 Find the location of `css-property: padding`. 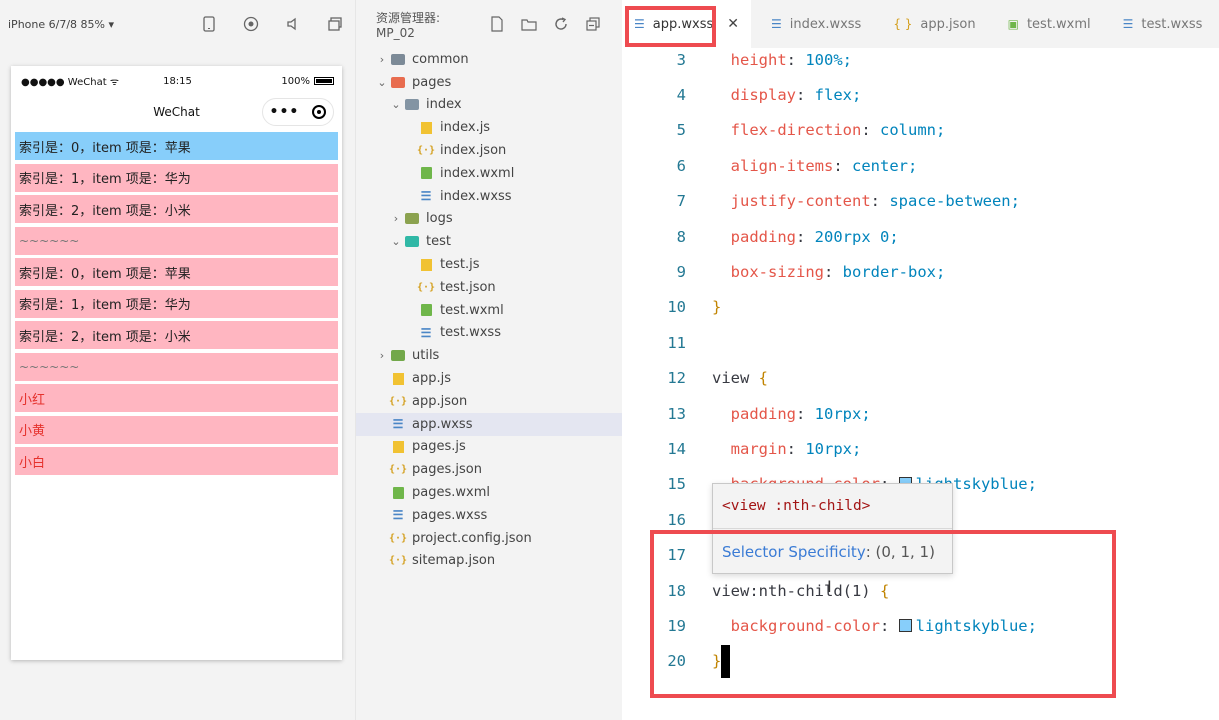

css-property: padding is located at coordinates (763, 413).